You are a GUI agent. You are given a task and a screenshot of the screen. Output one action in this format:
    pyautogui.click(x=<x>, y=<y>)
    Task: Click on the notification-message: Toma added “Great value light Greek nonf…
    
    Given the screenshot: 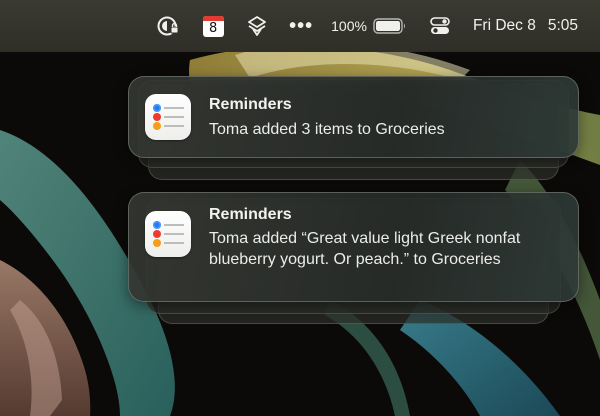 What is the action you would take?
    pyautogui.click(x=365, y=249)
    